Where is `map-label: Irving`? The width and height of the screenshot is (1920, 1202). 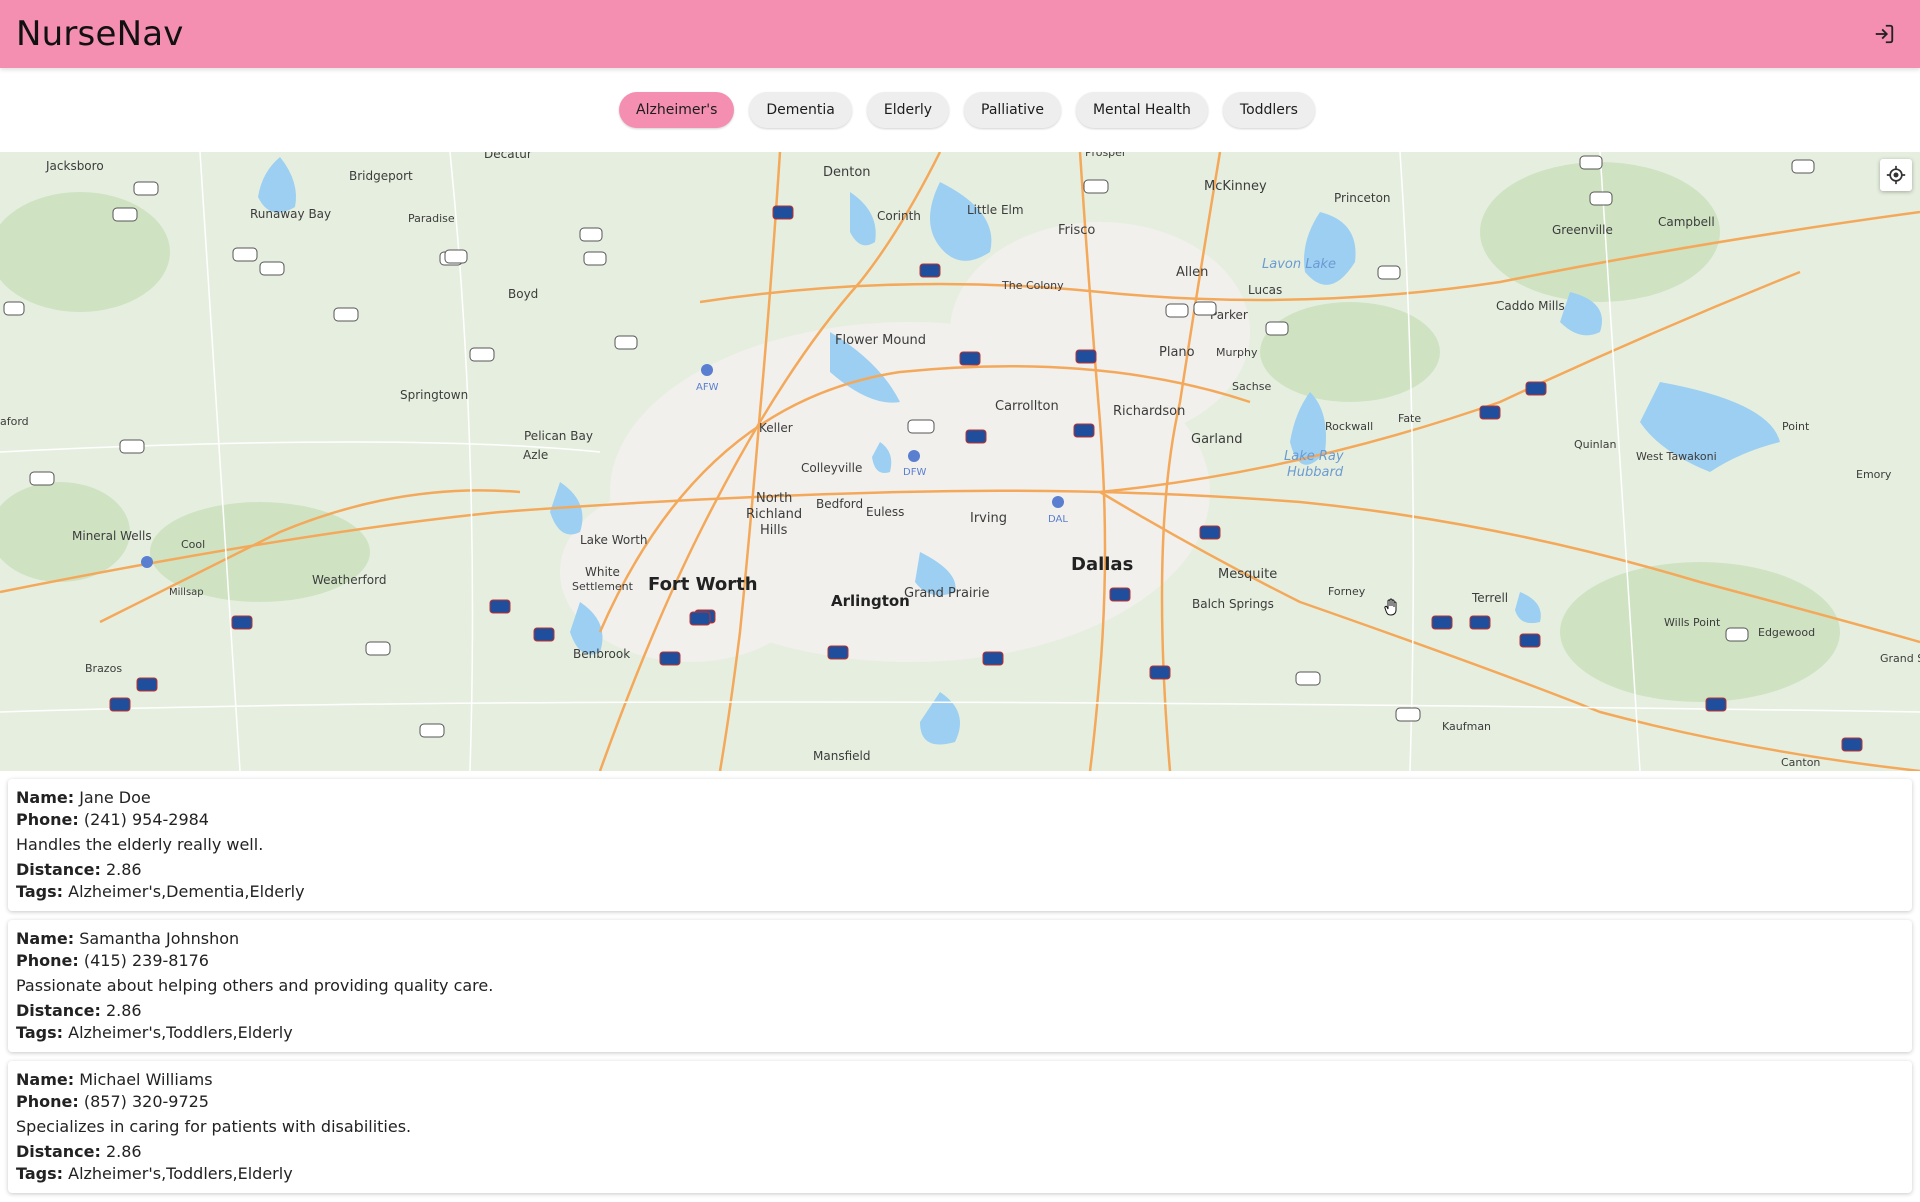 map-label: Irving is located at coordinates (988, 518).